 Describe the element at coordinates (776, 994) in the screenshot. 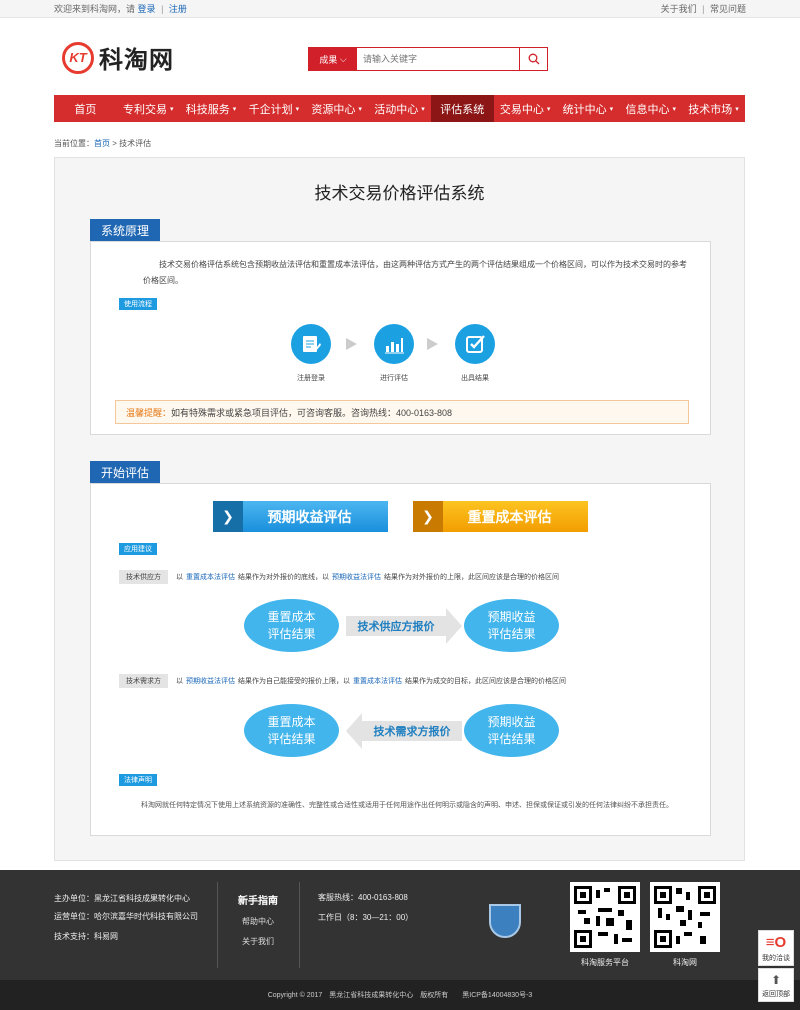

I see `top-label: 返回顶部` at that location.